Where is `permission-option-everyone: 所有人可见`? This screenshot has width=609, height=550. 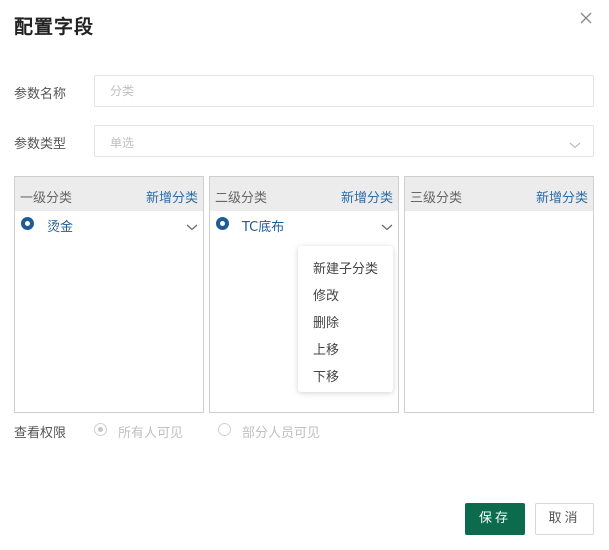
permission-option-everyone: 所有人可见 is located at coordinates (149, 430).